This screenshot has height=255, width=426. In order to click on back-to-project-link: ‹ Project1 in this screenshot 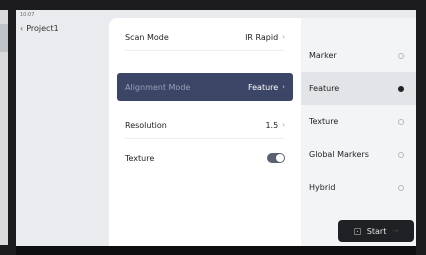, I will do `click(39, 28)`.